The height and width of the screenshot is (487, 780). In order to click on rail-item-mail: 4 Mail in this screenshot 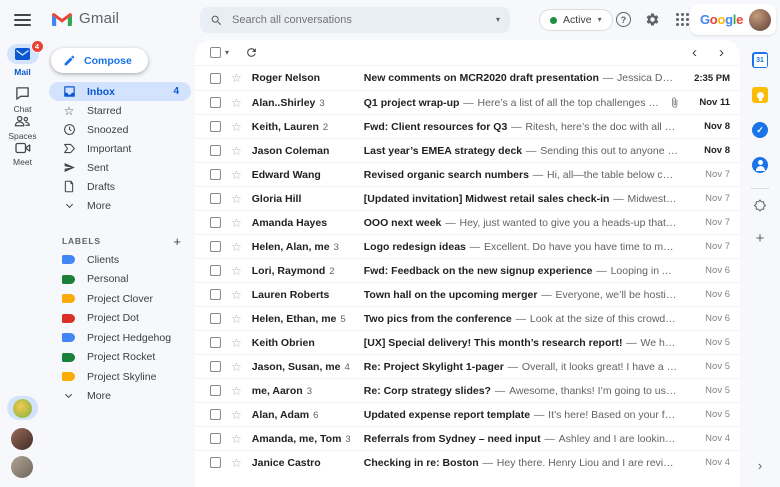, I will do `click(22, 58)`.